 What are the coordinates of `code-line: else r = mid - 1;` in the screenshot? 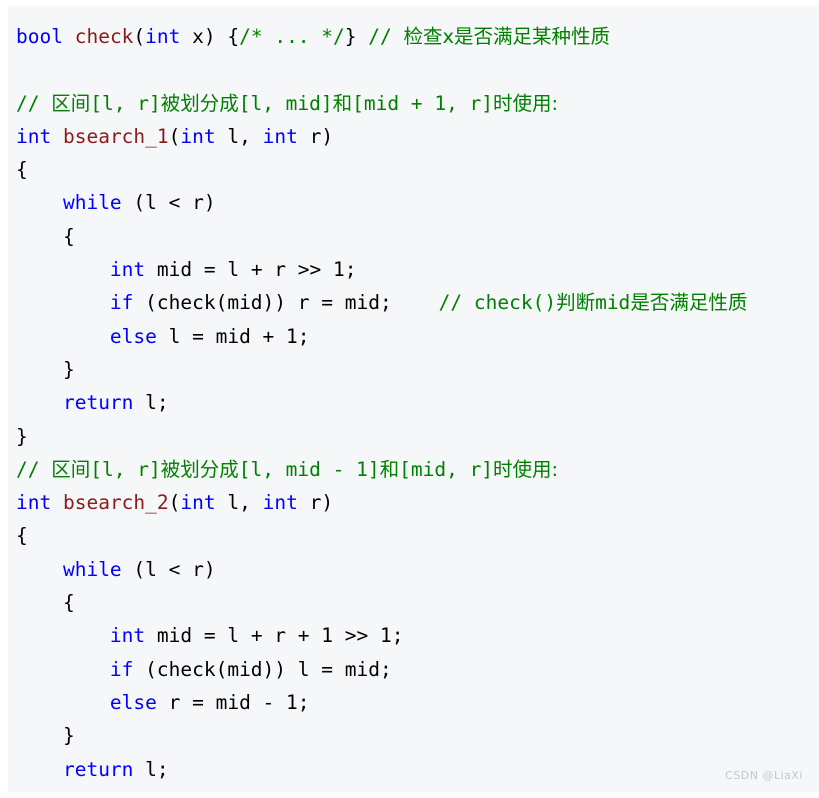 It's located at (417, 702).